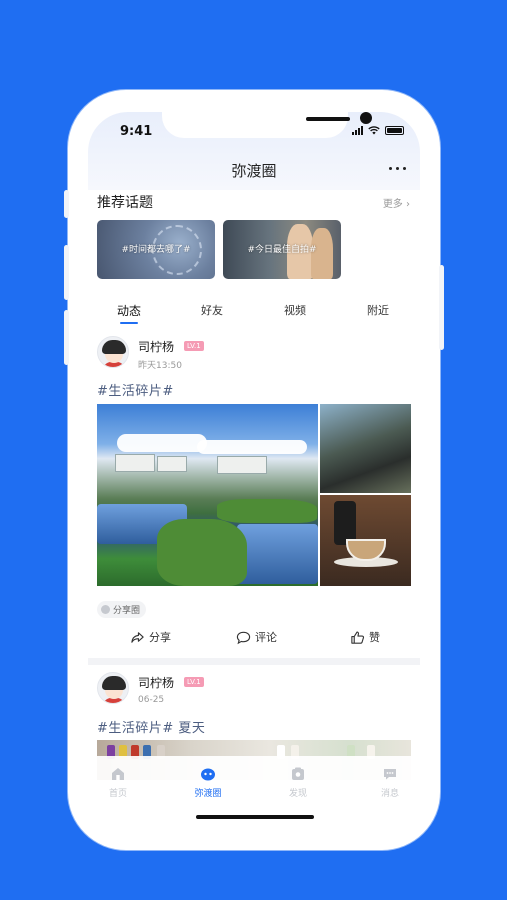  Describe the element at coordinates (66, 337) in the screenshot. I see `volume-down-button` at that location.